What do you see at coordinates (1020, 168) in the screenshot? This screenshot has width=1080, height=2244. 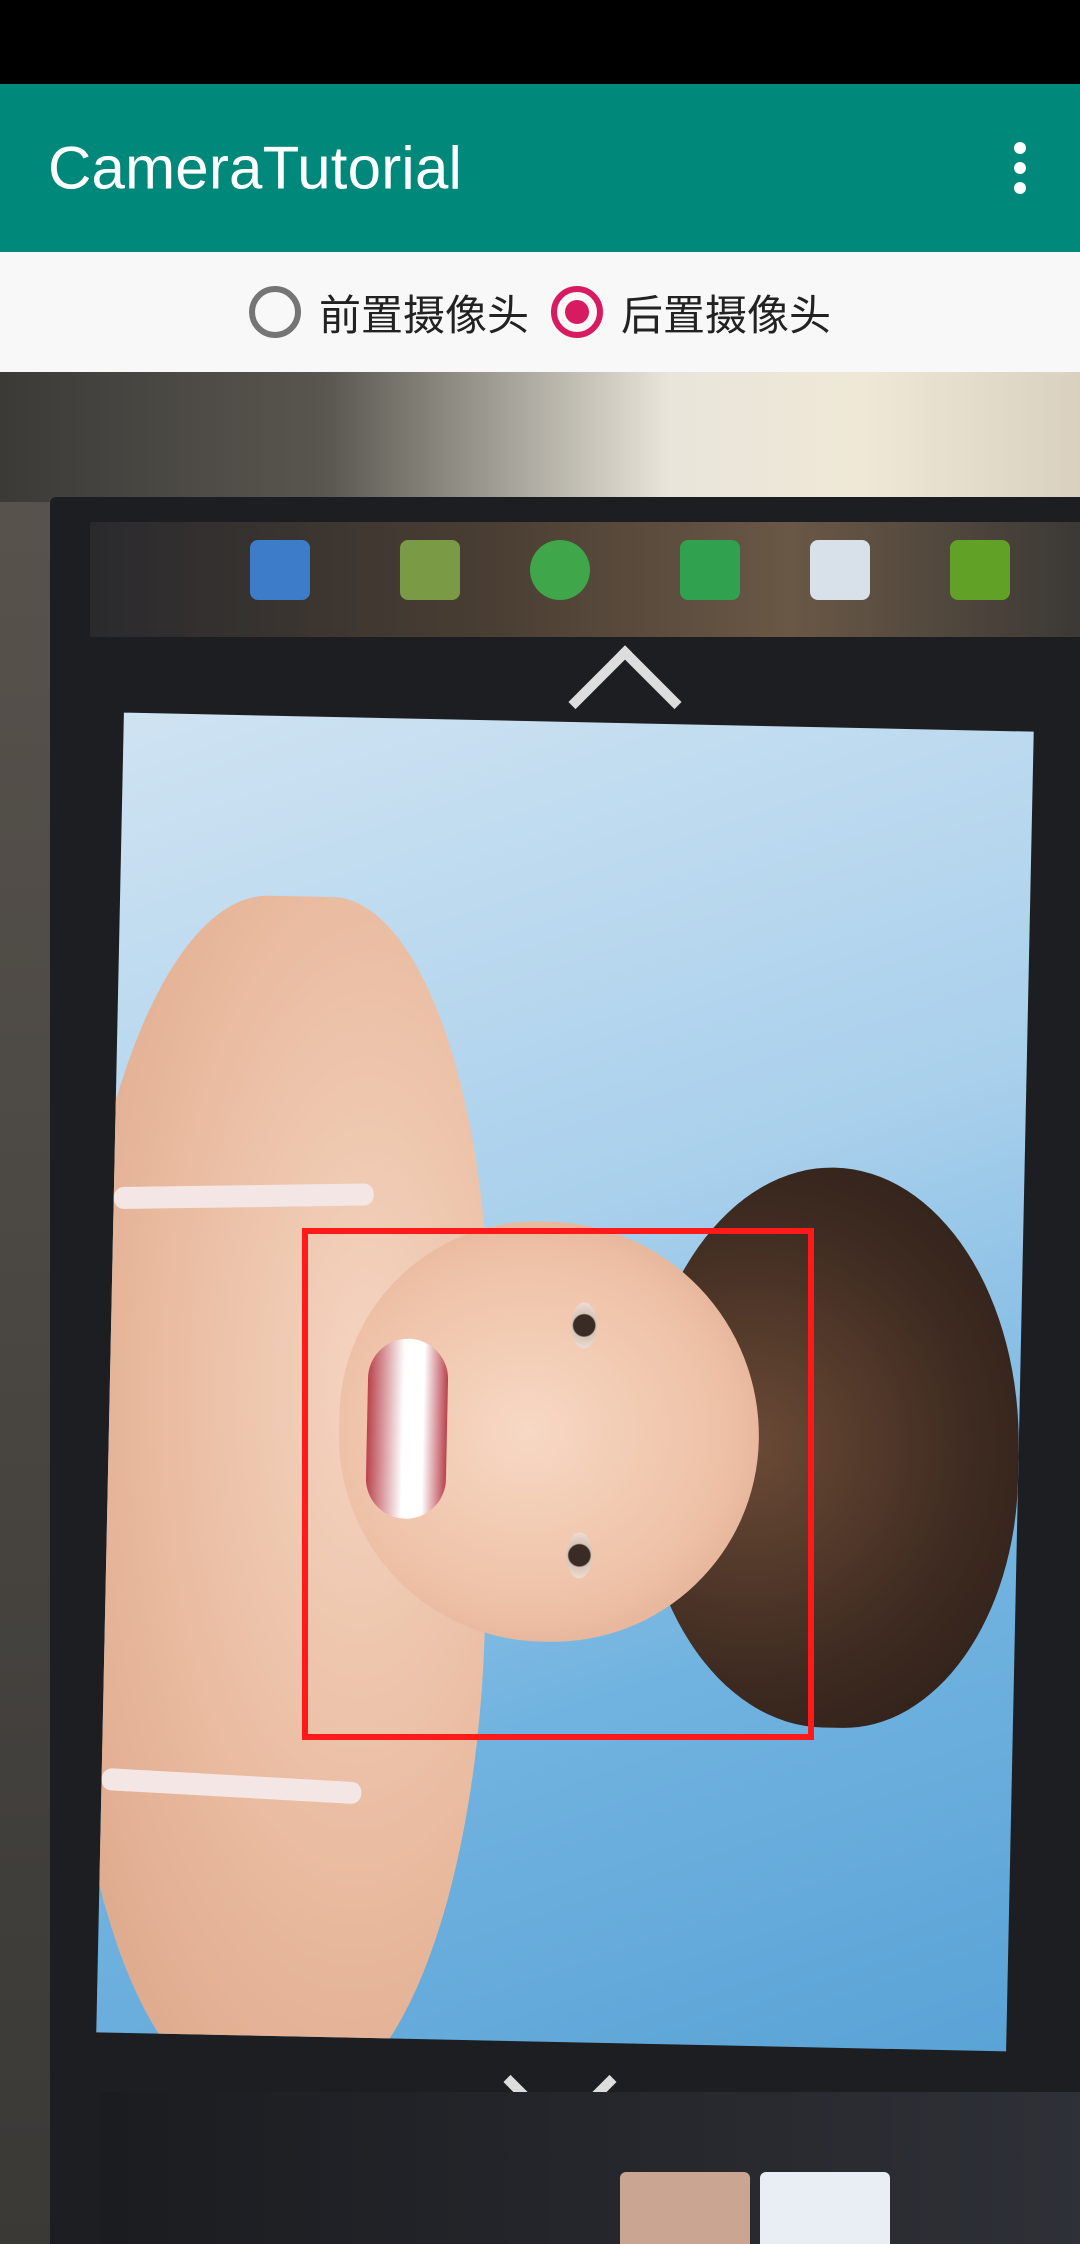 I see `more-vert-icon` at bounding box center [1020, 168].